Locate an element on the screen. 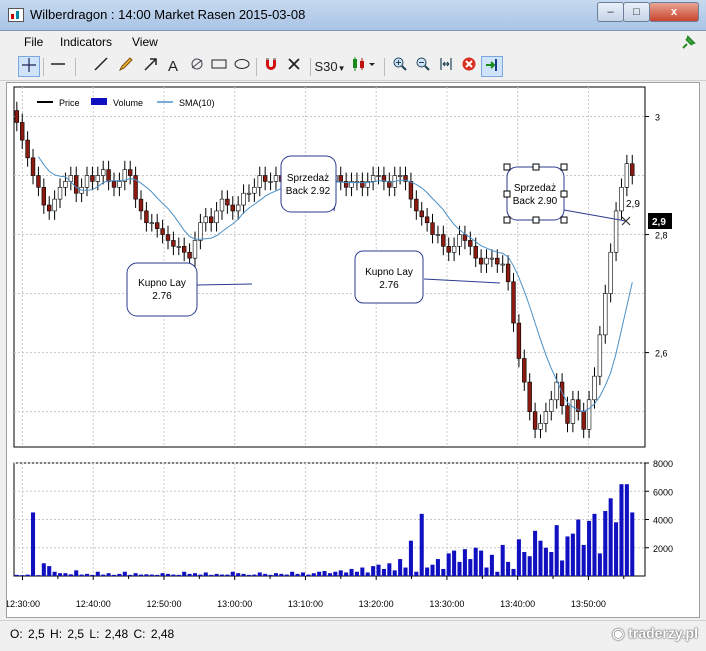 This screenshot has height=651, width=706. text-icon: A is located at coordinates (173, 66).